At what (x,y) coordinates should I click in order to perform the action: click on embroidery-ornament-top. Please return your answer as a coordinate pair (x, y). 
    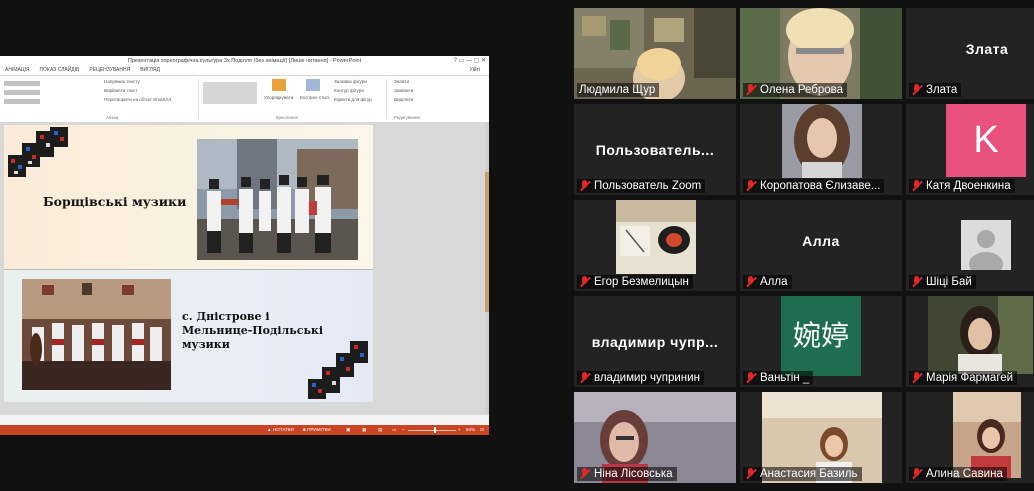
    Looking at the image, I should click on (38, 152).